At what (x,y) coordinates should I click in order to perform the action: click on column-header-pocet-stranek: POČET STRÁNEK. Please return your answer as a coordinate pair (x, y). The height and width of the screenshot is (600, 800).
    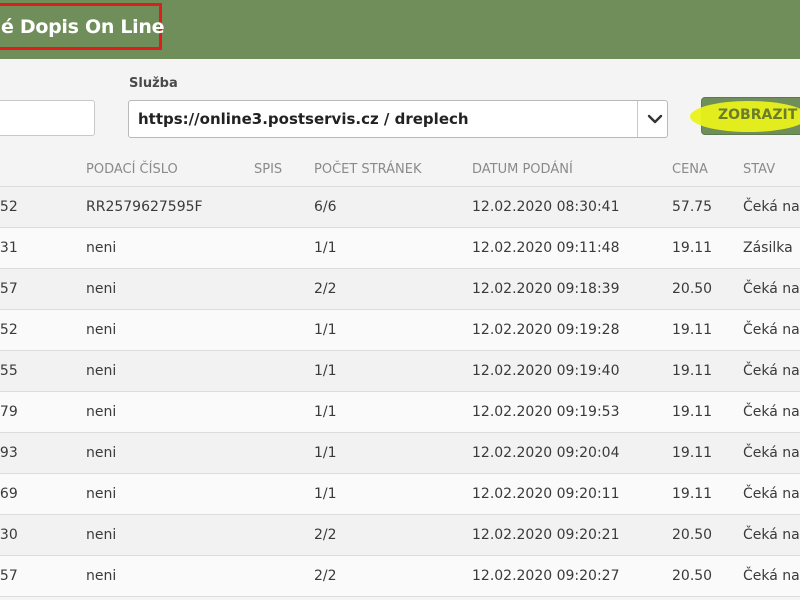
    Looking at the image, I should click on (393, 169).